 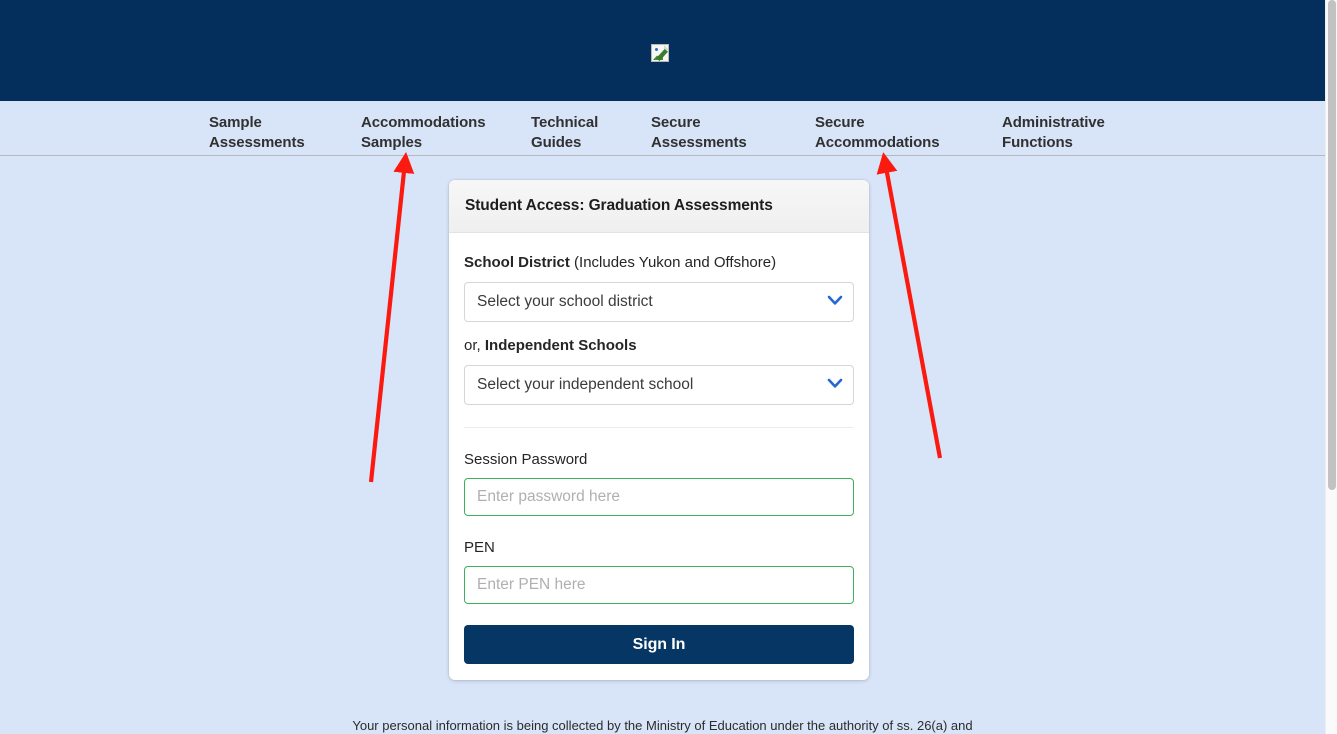 What do you see at coordinates (660, 53) in the screenshot?
I see `site-logo-broken-image-icon` at bounding box center [660, 53].